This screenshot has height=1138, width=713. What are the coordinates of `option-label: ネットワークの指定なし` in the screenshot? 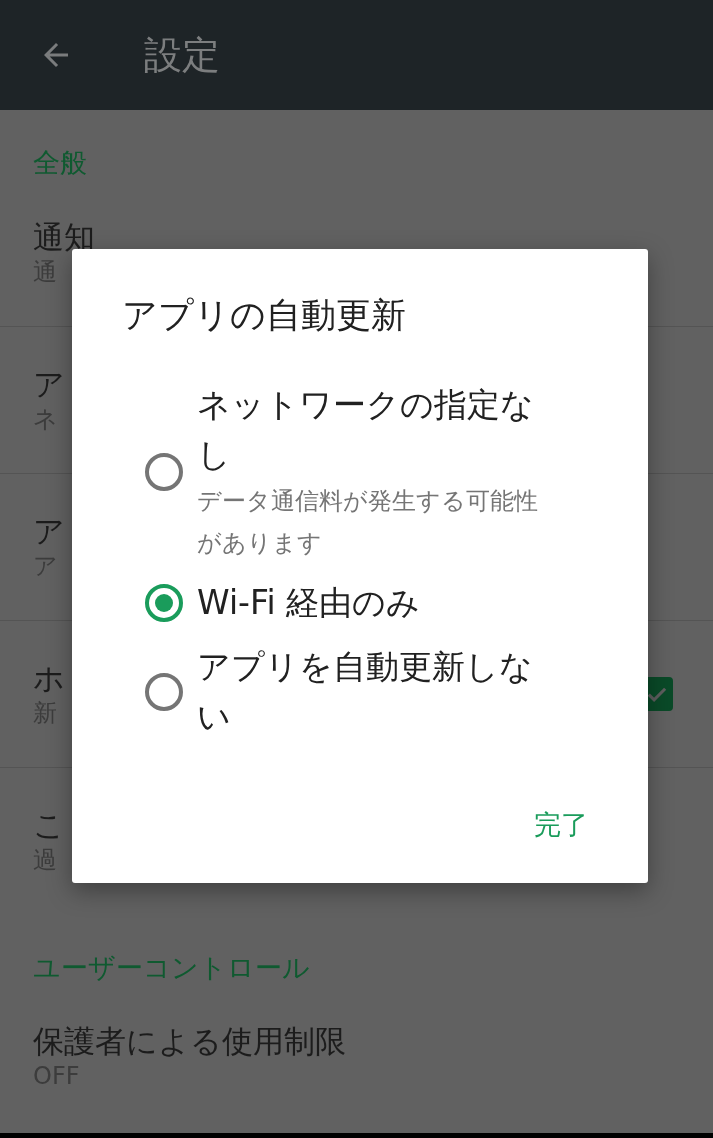 It's located at (377, 430).